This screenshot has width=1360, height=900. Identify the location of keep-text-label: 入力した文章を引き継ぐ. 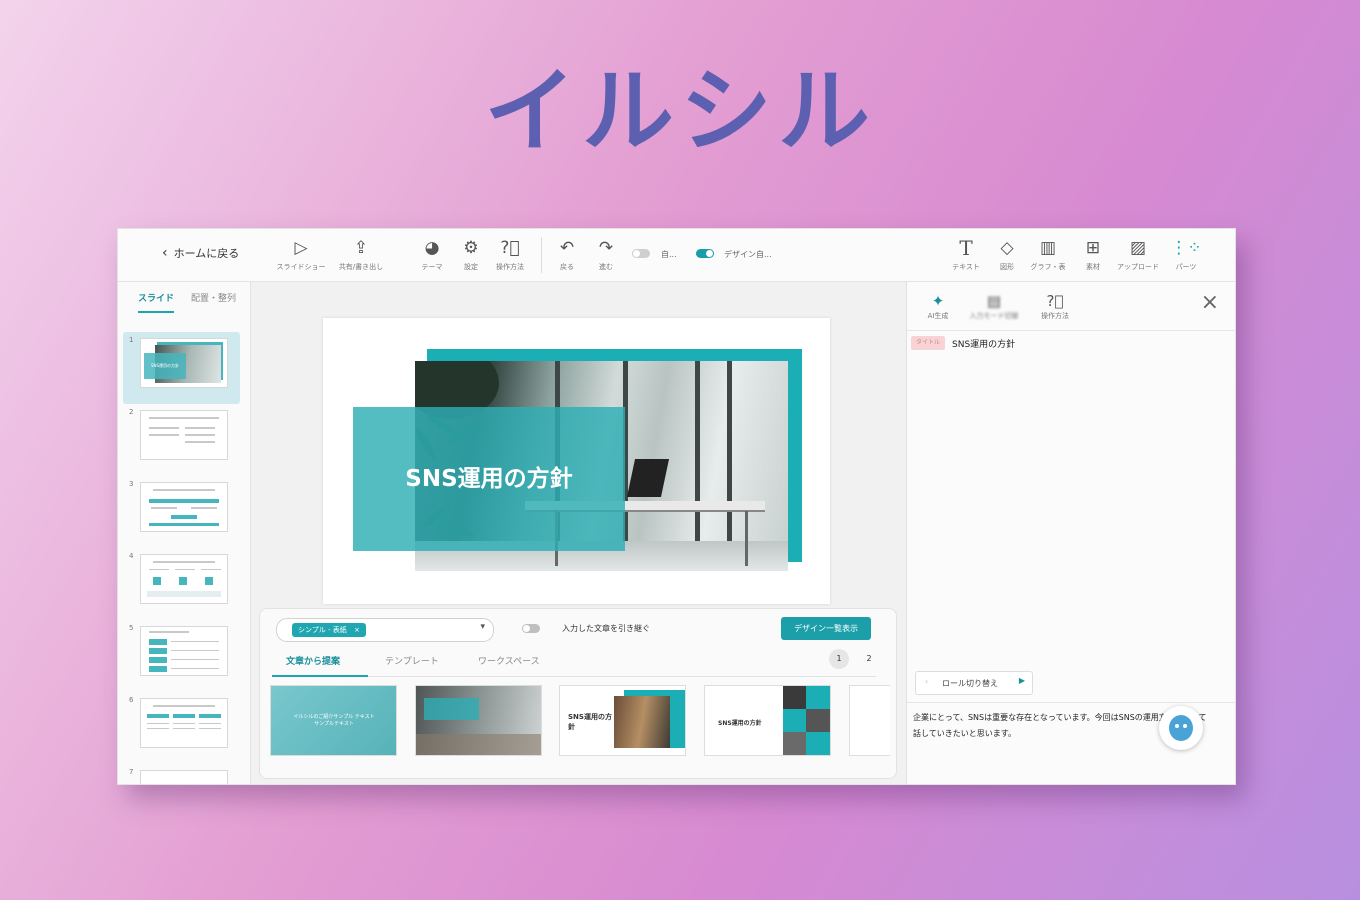
(606, 628).